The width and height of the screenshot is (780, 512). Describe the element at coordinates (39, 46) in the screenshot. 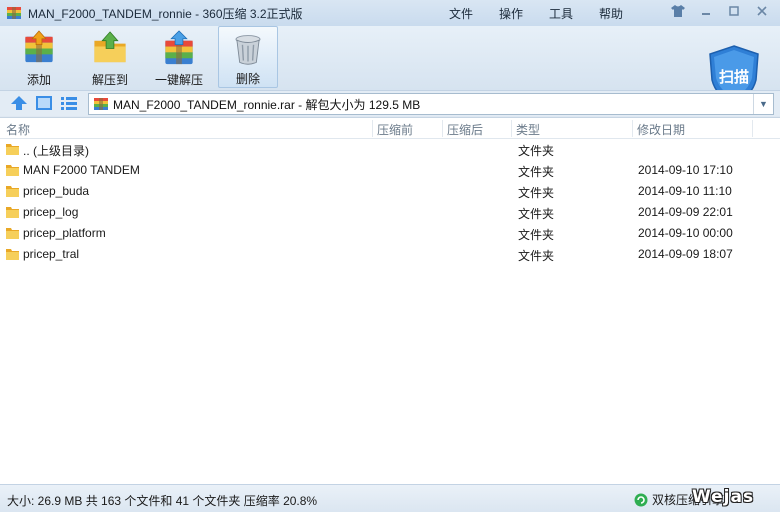

I see `add-archive-icon` at that location.